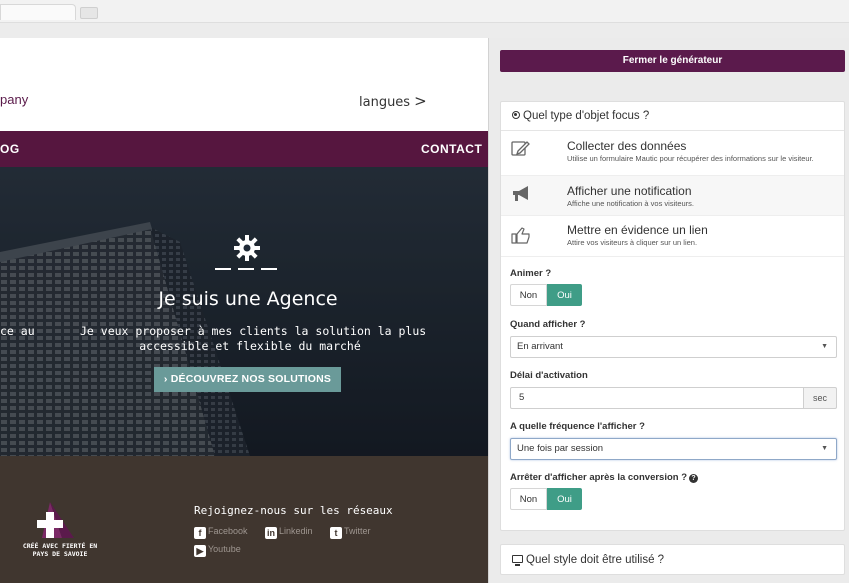  I want to click on facebook-icon: f, so click(200, 533).